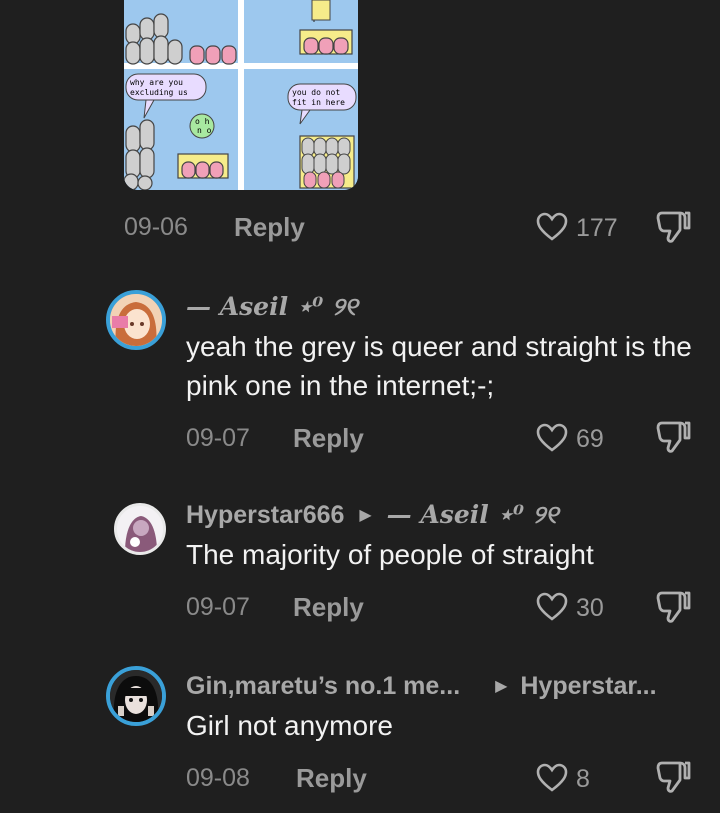 This screenshot has height=813, width=720. I want to click on comment-text: Girl not anymore, so click(289, 725).